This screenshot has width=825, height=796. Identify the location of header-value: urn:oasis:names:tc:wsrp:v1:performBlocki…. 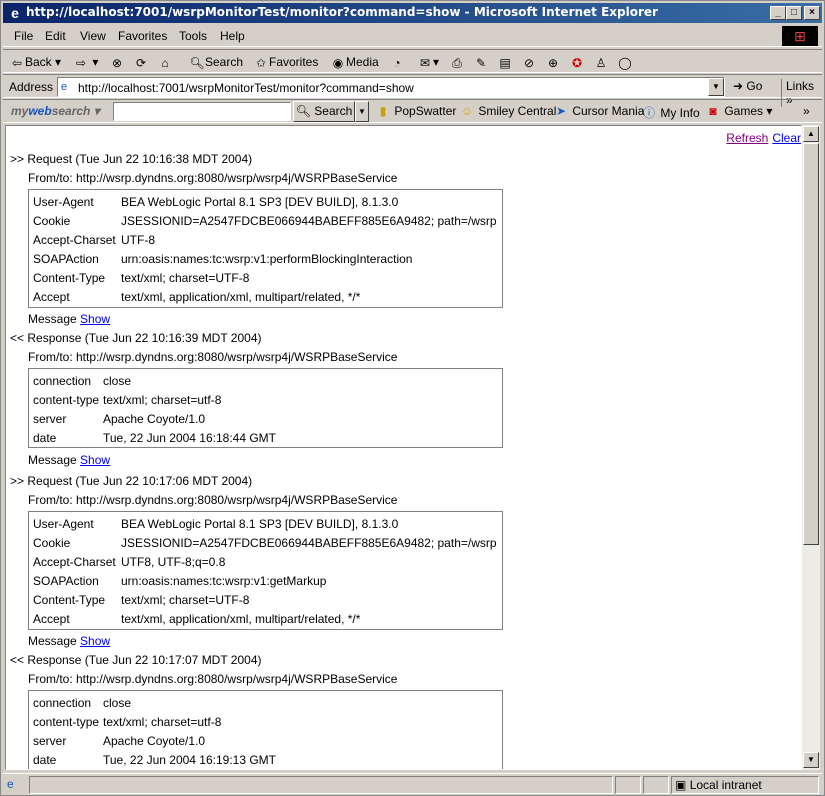
(267, 259).